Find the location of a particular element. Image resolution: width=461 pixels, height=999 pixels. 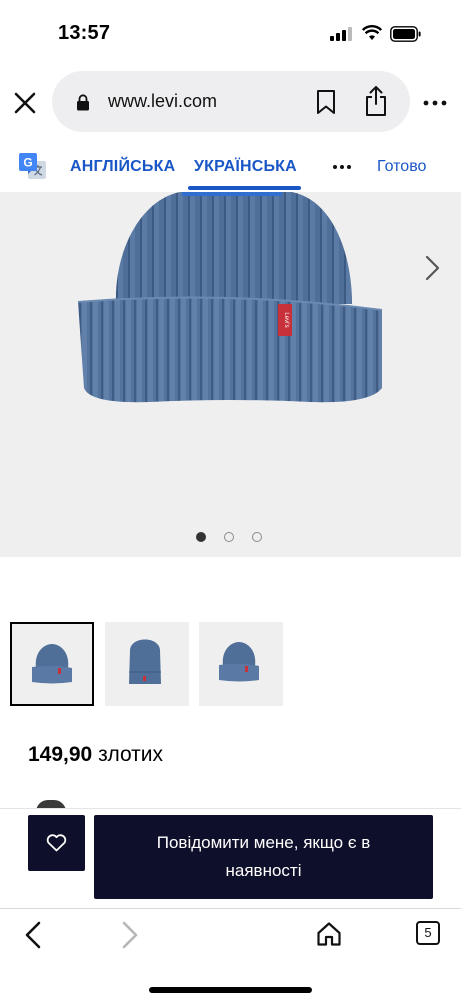

beanie-hat-image: Levi's is located at coordinates (230, 297).